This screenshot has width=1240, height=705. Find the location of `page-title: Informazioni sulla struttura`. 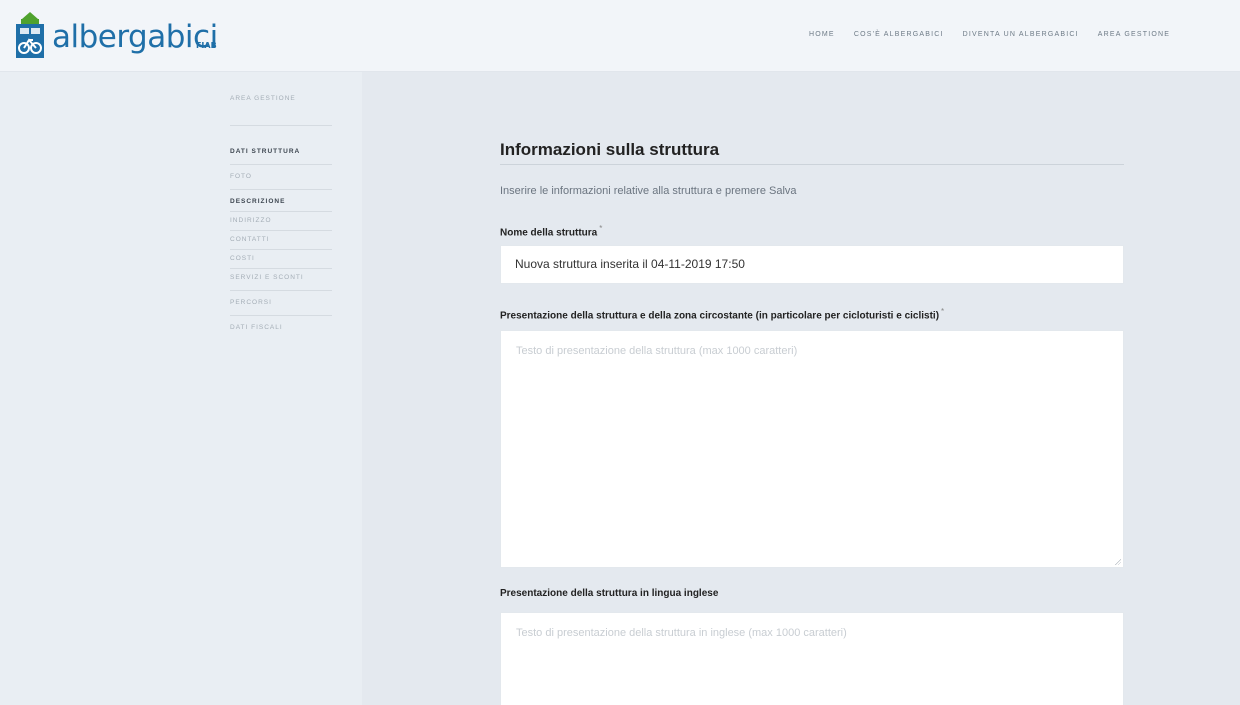

page-title: Informazioni sulla struttura is located at coordinates (610, 149).